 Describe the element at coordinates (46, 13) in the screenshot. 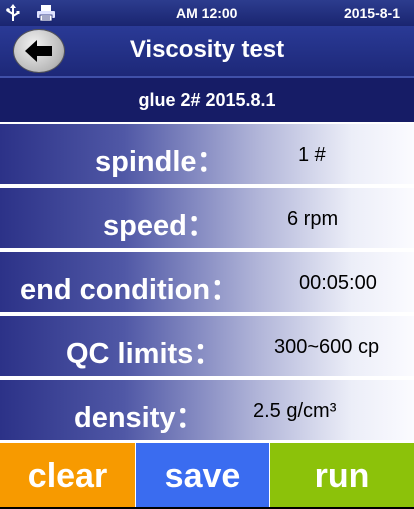

I see `printer-icon` at that location.